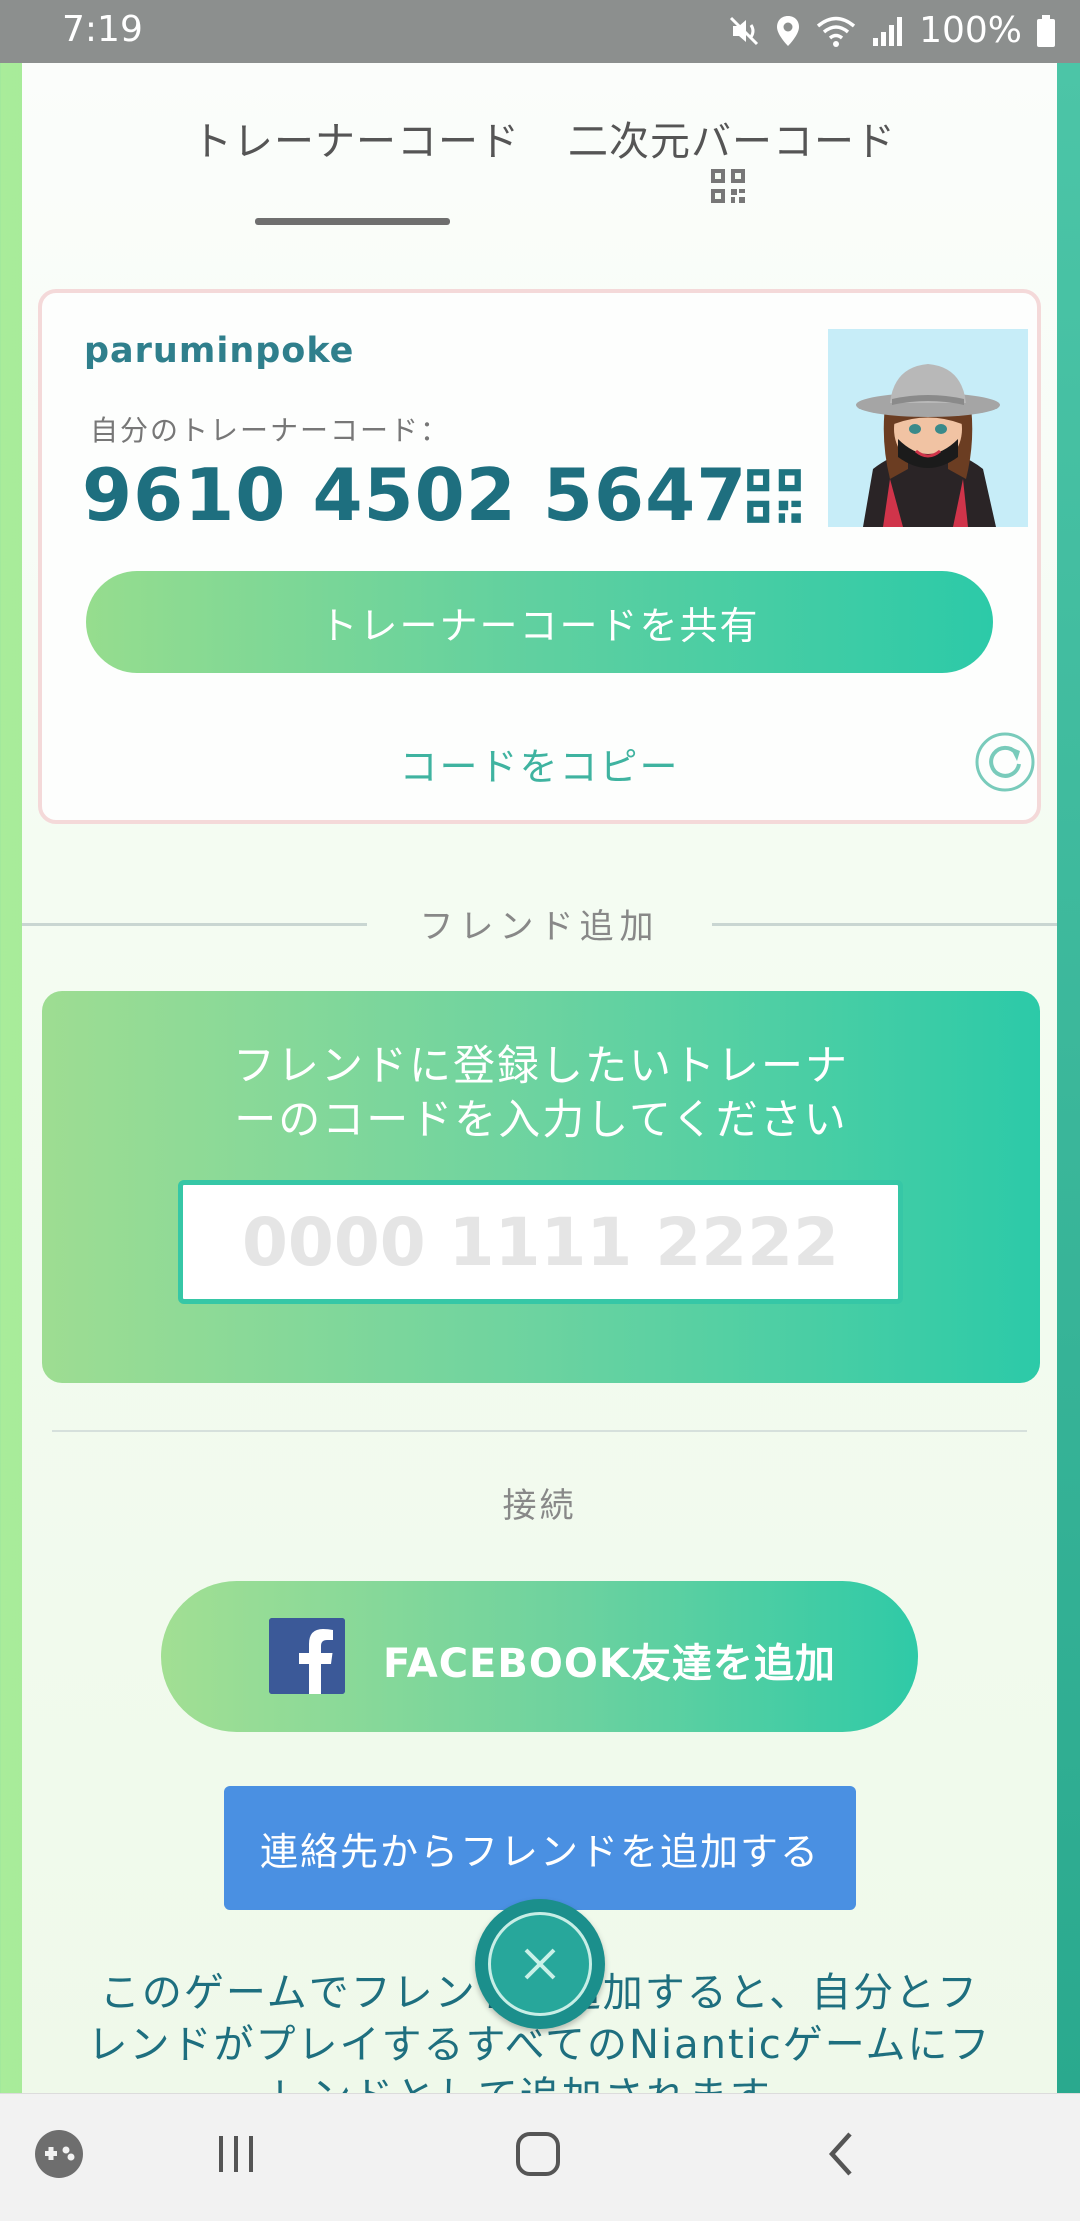  What do you see at coordinates (1046, 30) in the screenshot?
I see `battery-icon` at bounding box center [1046, 30].